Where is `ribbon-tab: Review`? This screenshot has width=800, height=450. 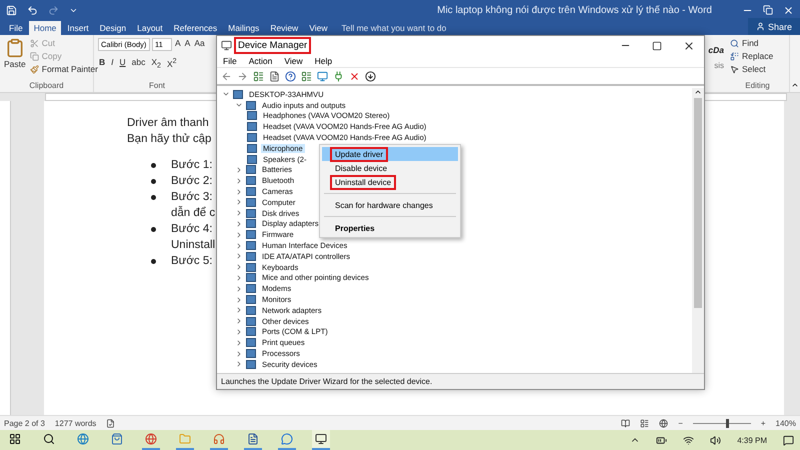
ribbon-tab: Review is located at coordinates (284, 28).